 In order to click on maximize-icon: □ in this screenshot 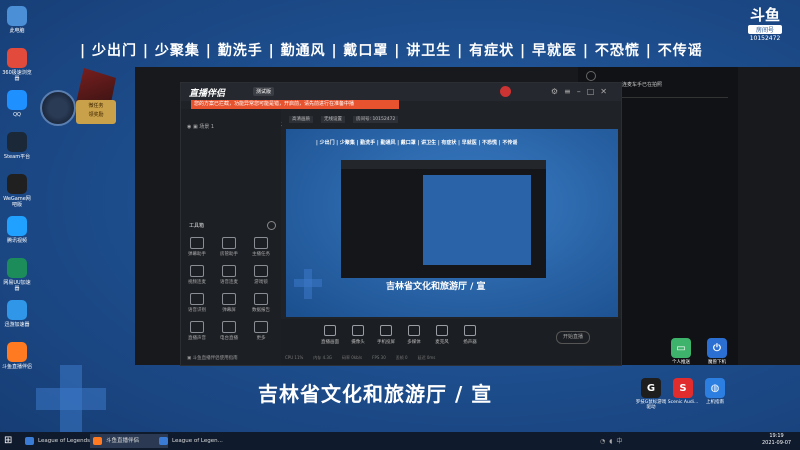, I will do `click(594, 91)`.